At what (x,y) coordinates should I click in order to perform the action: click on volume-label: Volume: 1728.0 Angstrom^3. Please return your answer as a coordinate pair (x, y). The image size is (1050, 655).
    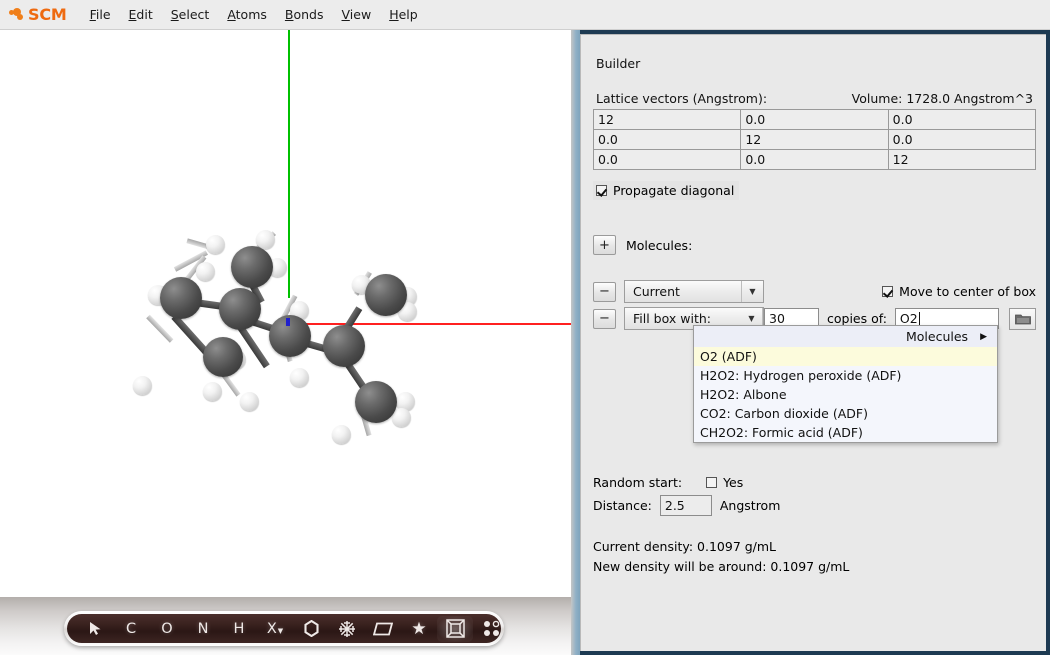
    Looking at the image, I should click on (942, 98).